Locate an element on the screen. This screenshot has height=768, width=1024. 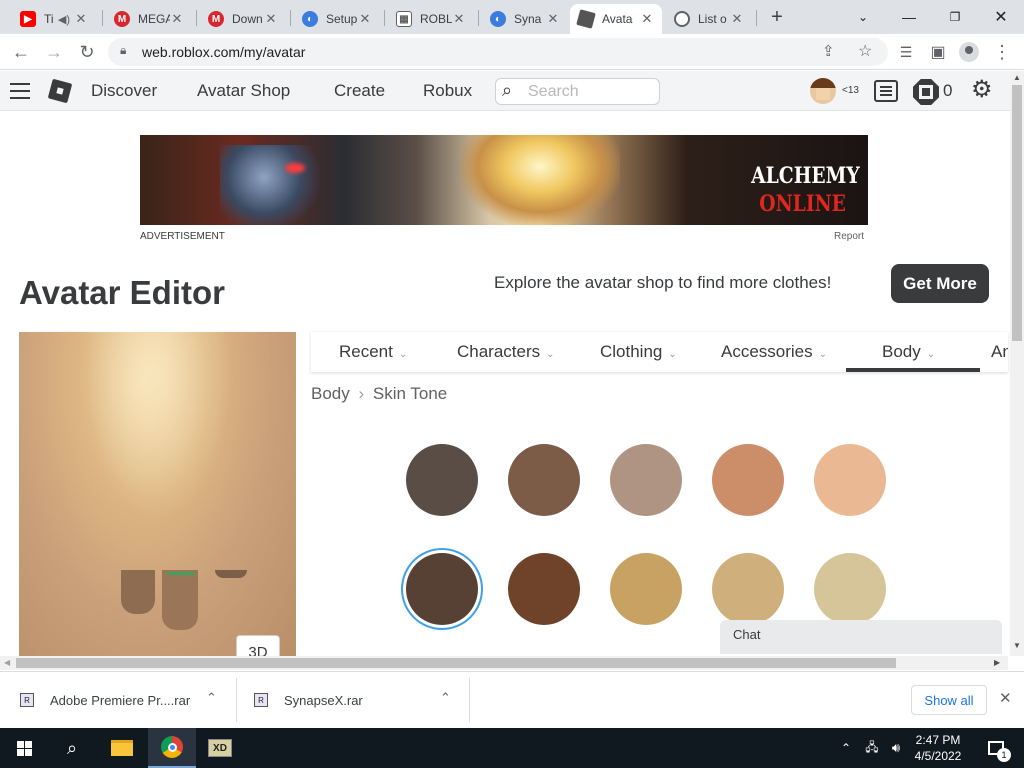
speaker-icon: ◀) is located at coordinates (64, 19).